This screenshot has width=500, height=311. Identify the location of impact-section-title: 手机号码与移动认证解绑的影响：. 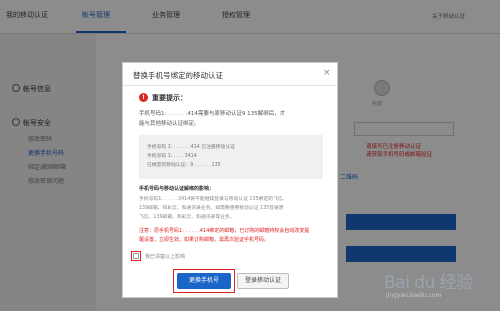
(177, 189).